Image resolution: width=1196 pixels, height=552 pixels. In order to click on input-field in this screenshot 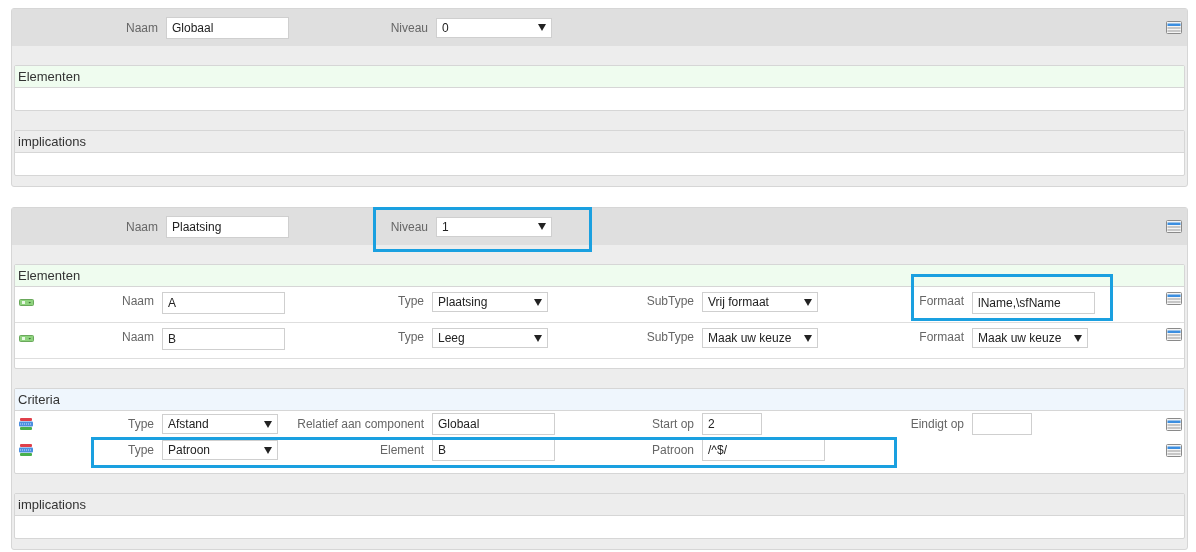, I will do `click(1002, 424)`.